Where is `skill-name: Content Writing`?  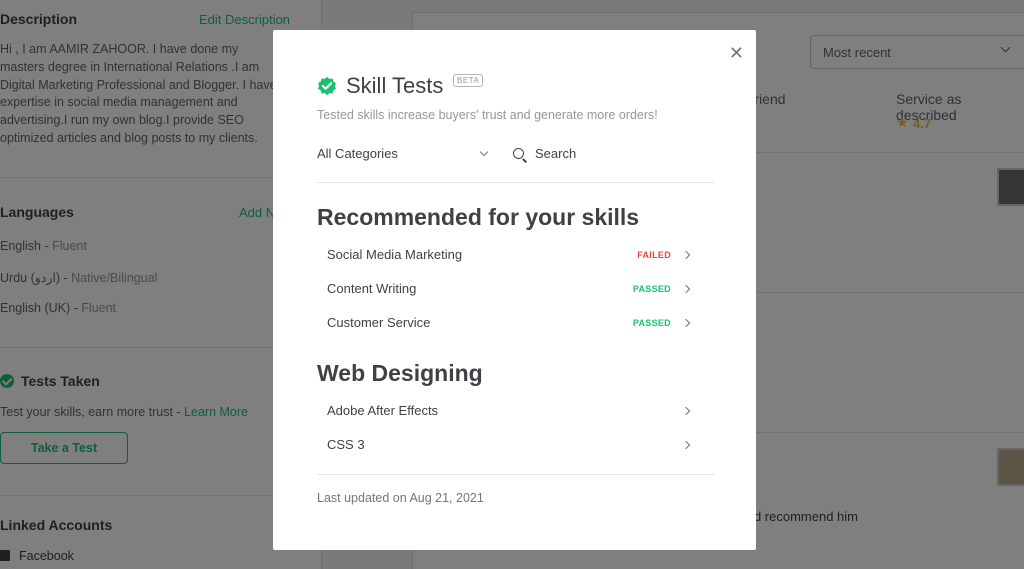
skill-name: Content Writing is located at coordinates (372, 288).